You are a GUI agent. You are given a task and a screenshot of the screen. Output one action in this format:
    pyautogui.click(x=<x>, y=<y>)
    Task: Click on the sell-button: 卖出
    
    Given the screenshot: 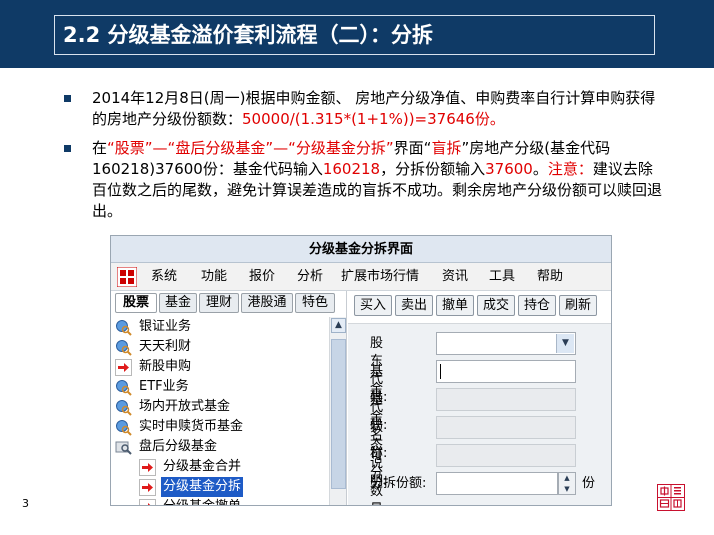 What is the action you would take?
    pyautogui.click(x=414, y=305)
    